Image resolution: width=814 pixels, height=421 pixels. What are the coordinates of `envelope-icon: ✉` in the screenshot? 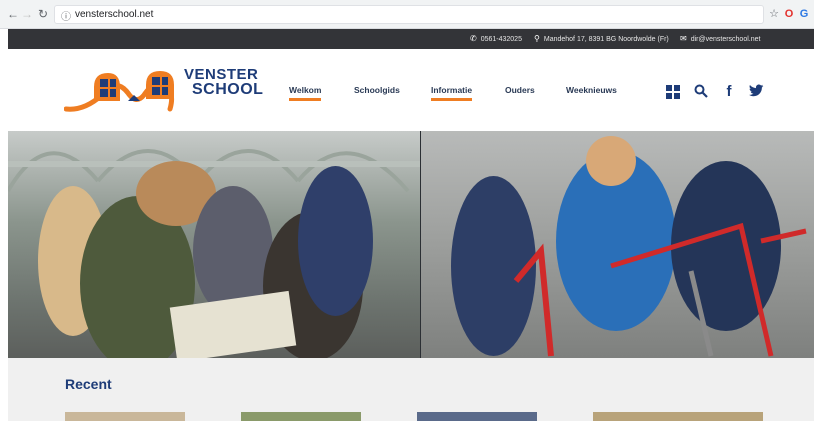 It's located at (683, 38).